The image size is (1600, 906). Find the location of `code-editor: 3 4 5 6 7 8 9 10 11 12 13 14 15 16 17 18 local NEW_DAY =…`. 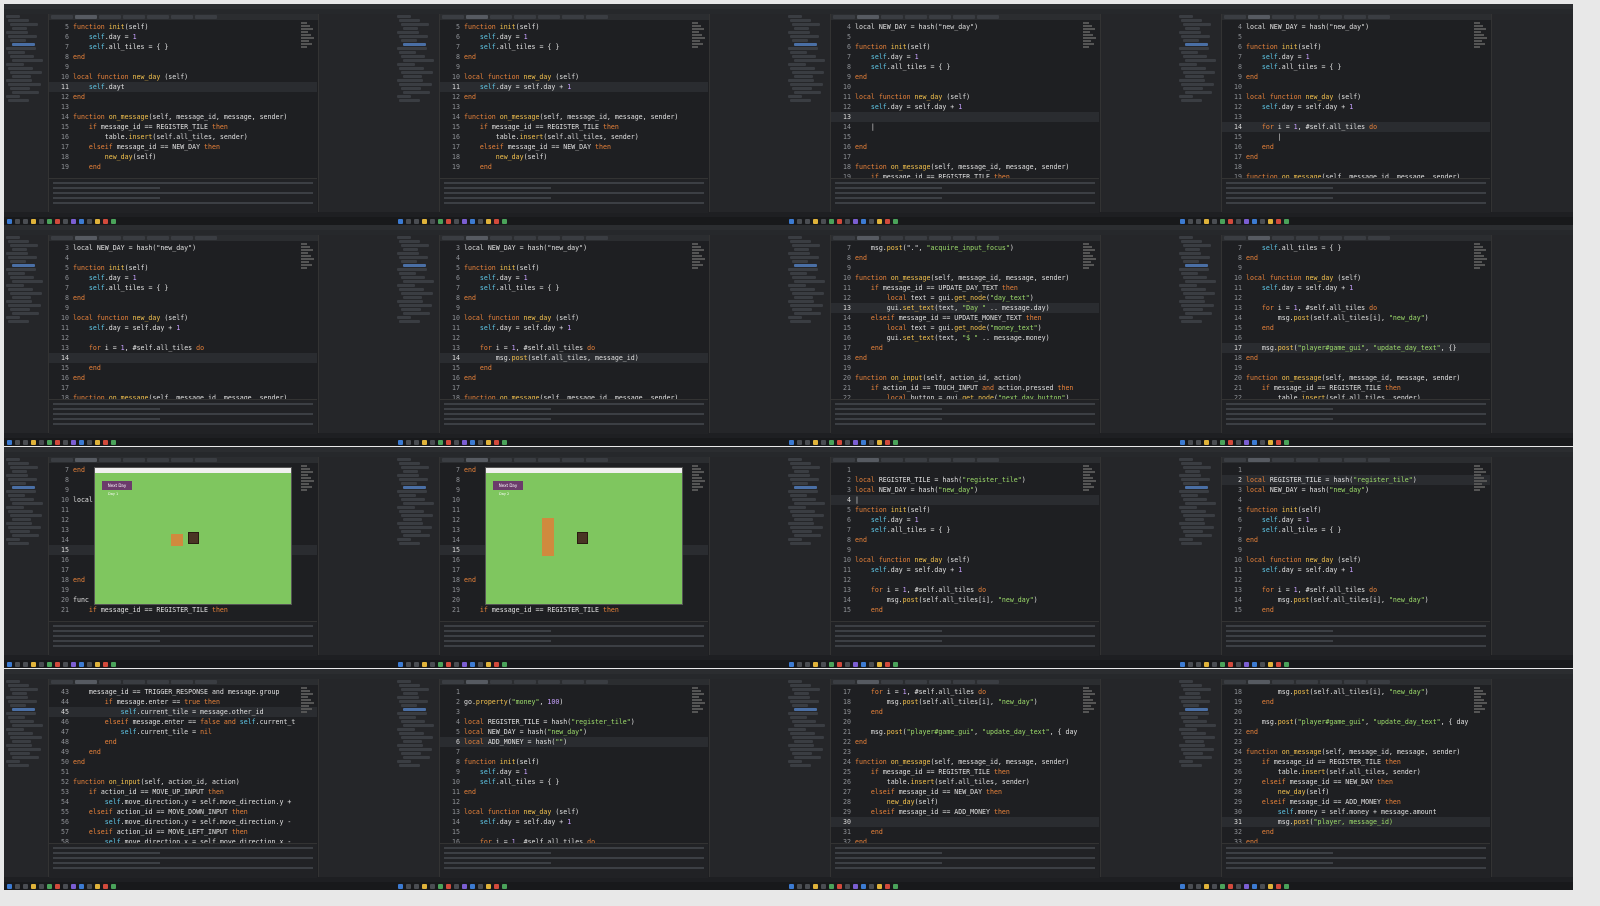

code-editor: 3 4 5 6 7 8 9 10 11 12 13 14 15 16 17 18 local NEW_DAY =… is located at coordinates (574, 320).